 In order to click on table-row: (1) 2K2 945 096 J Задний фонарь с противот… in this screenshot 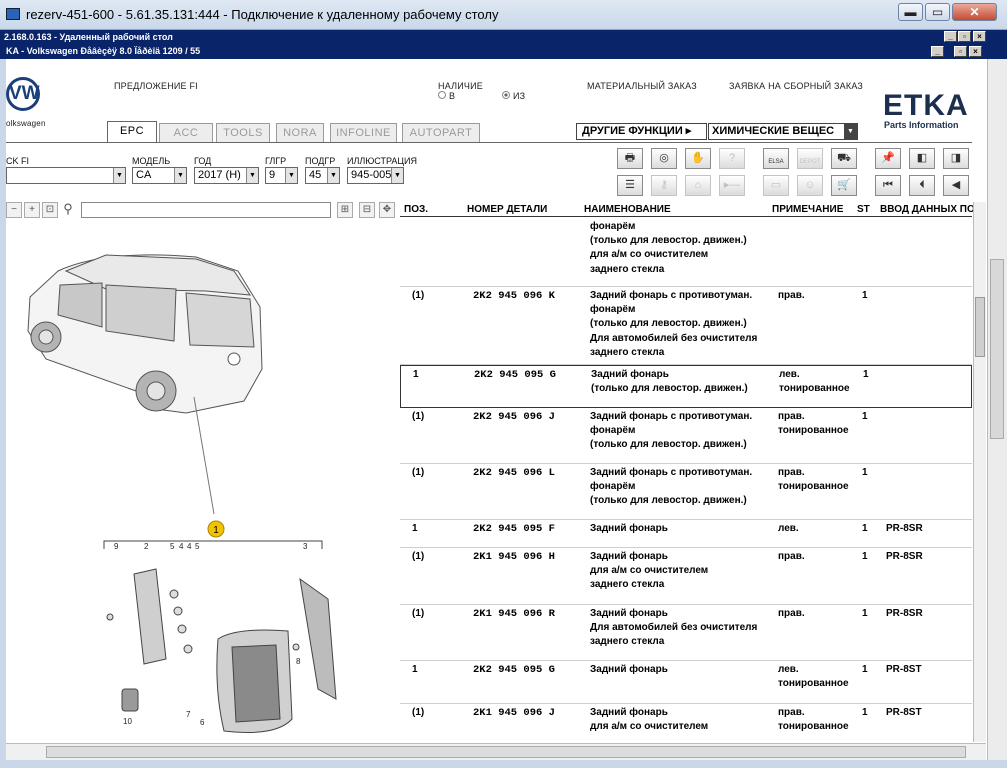, I will do `click(686, 436)`.